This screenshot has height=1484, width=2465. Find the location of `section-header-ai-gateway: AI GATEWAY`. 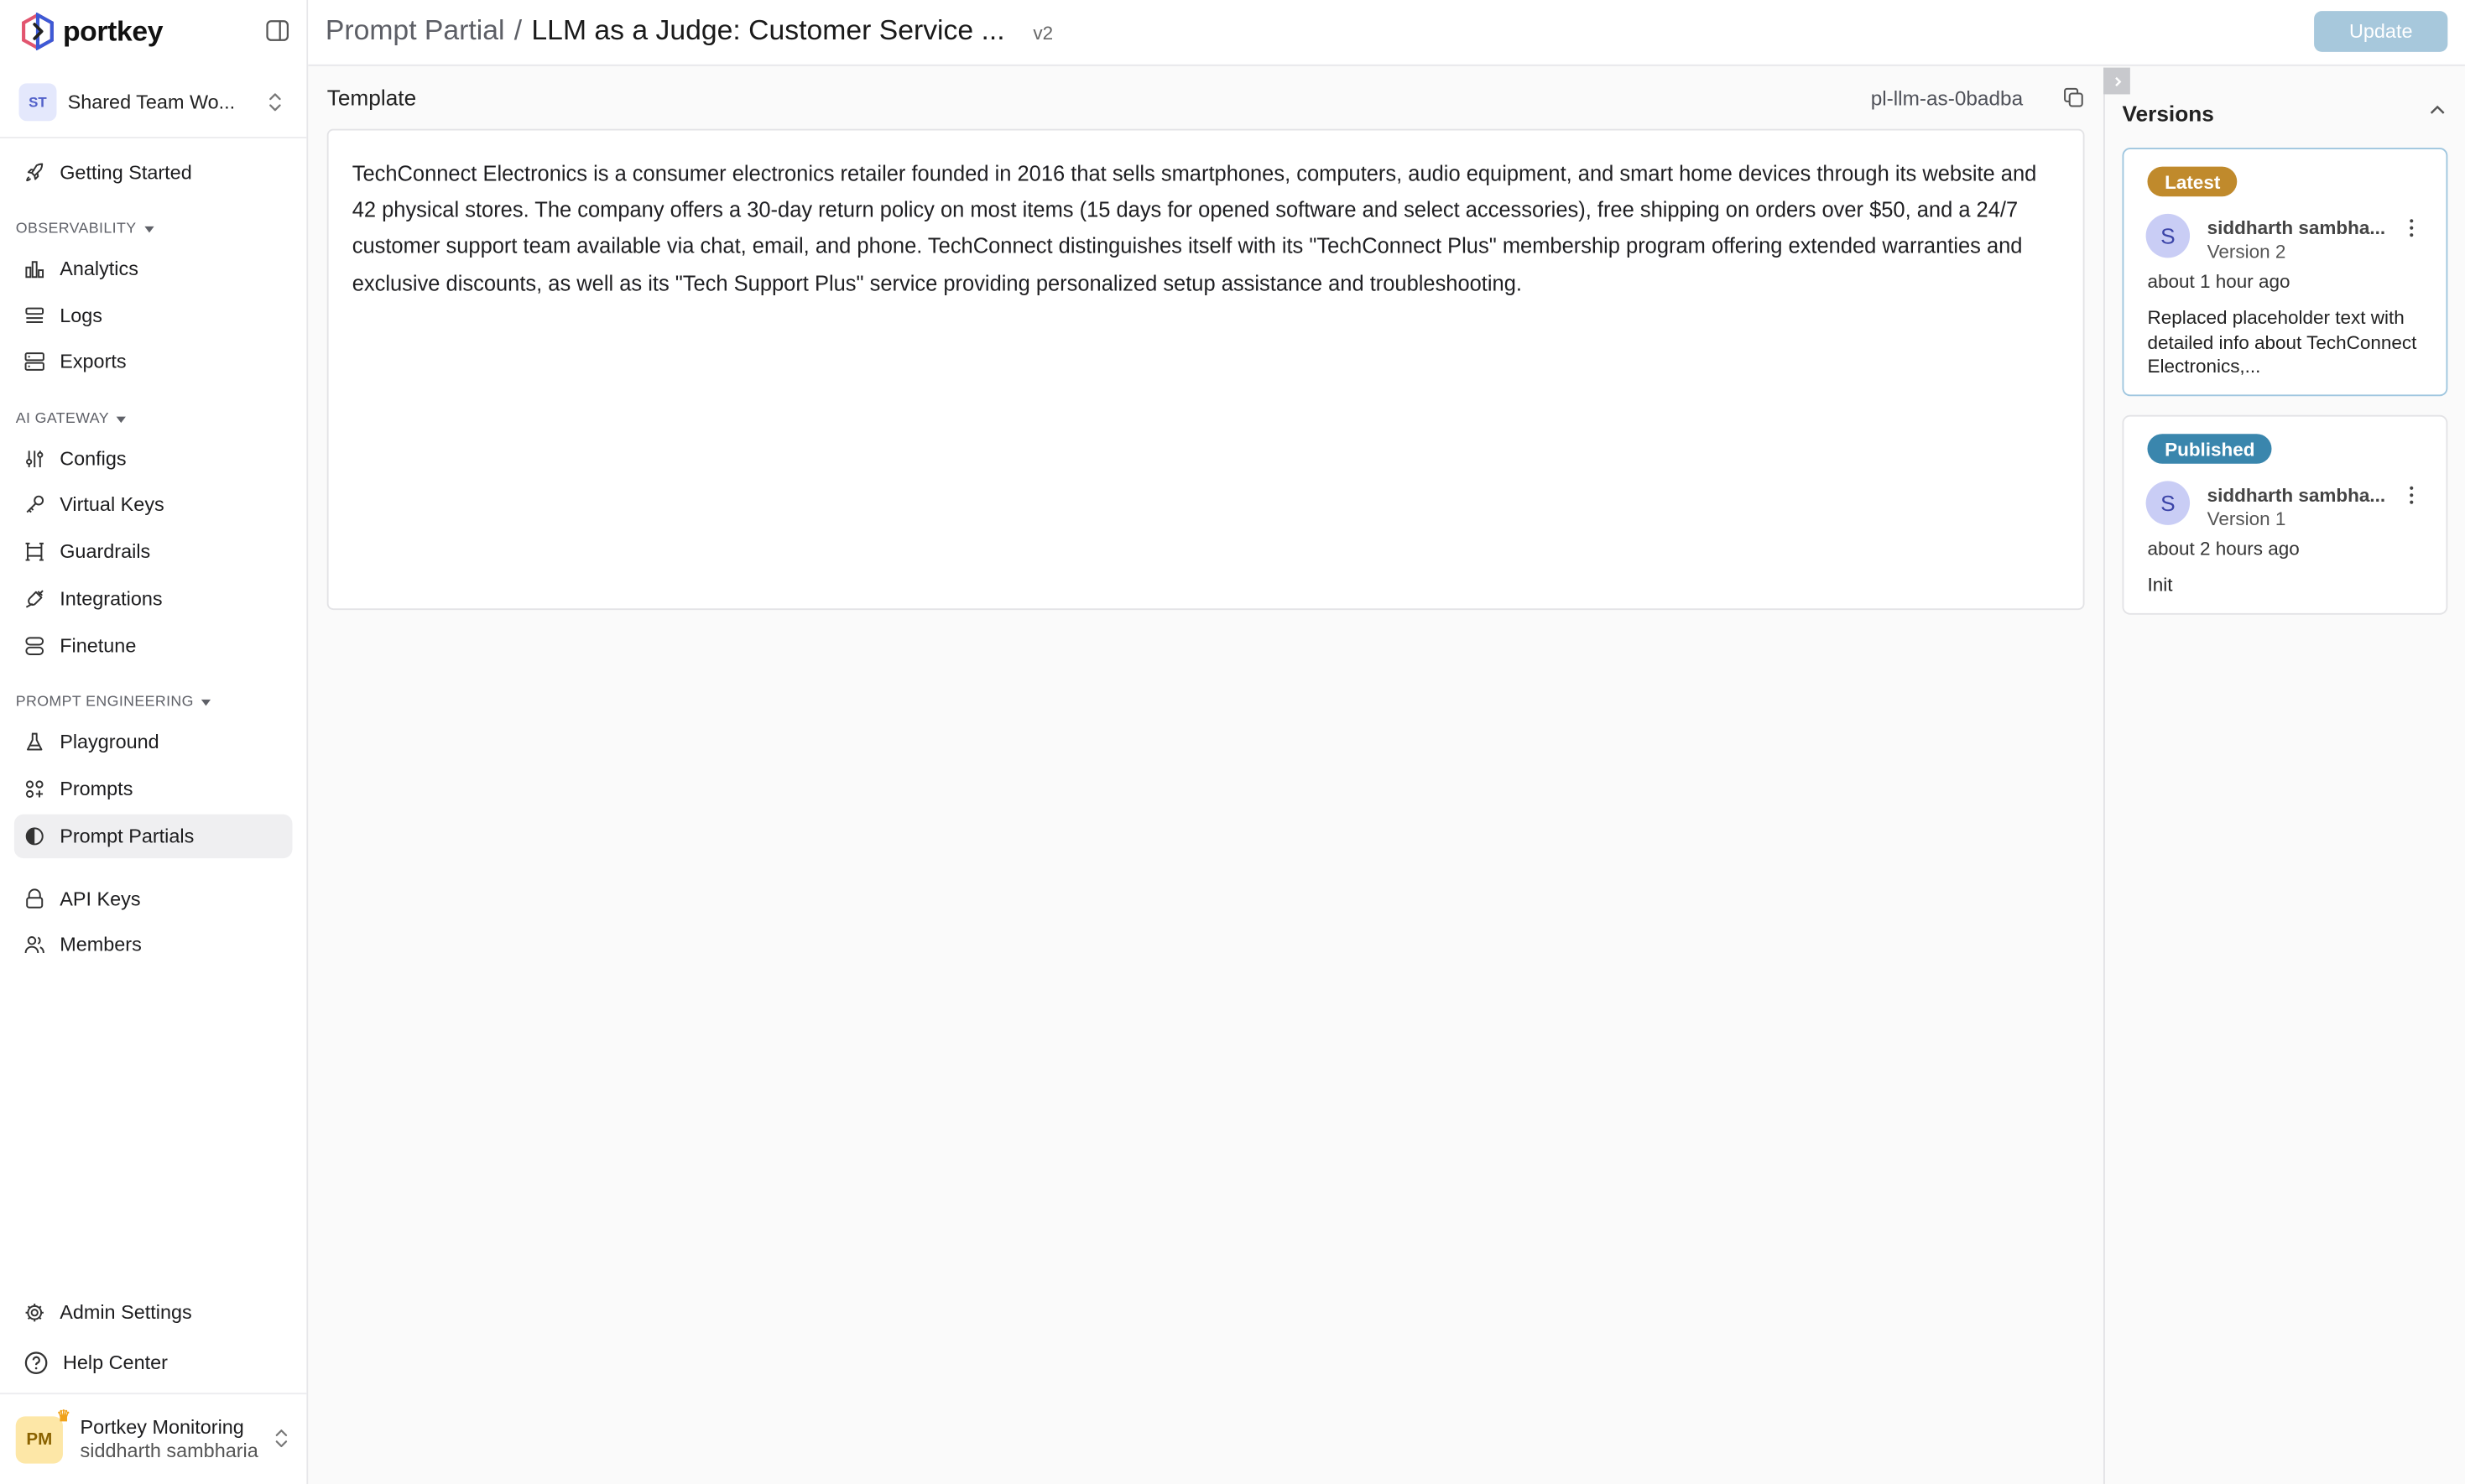

section-header-ai-gateway: AI GATEWAY is located at coordinates (71, 419).